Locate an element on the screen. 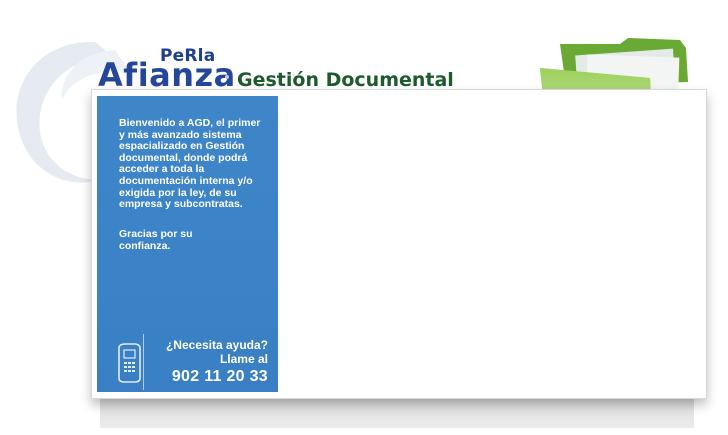 This screenshot has width=728, height=435. app-title: Gestión Documental is located at coordinates (345, 80).